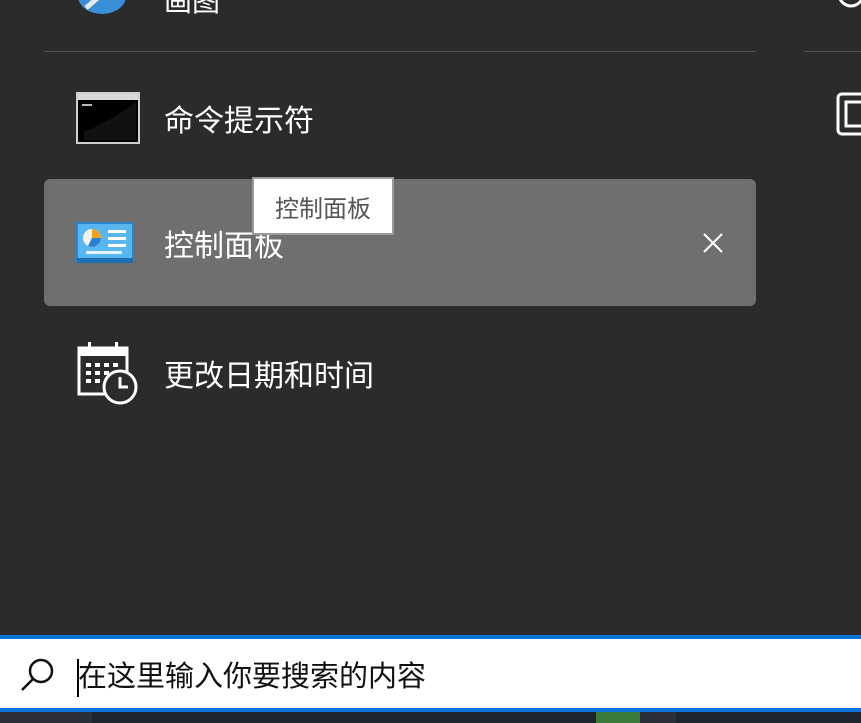  I want to click on search-icon, so click(37, 674).